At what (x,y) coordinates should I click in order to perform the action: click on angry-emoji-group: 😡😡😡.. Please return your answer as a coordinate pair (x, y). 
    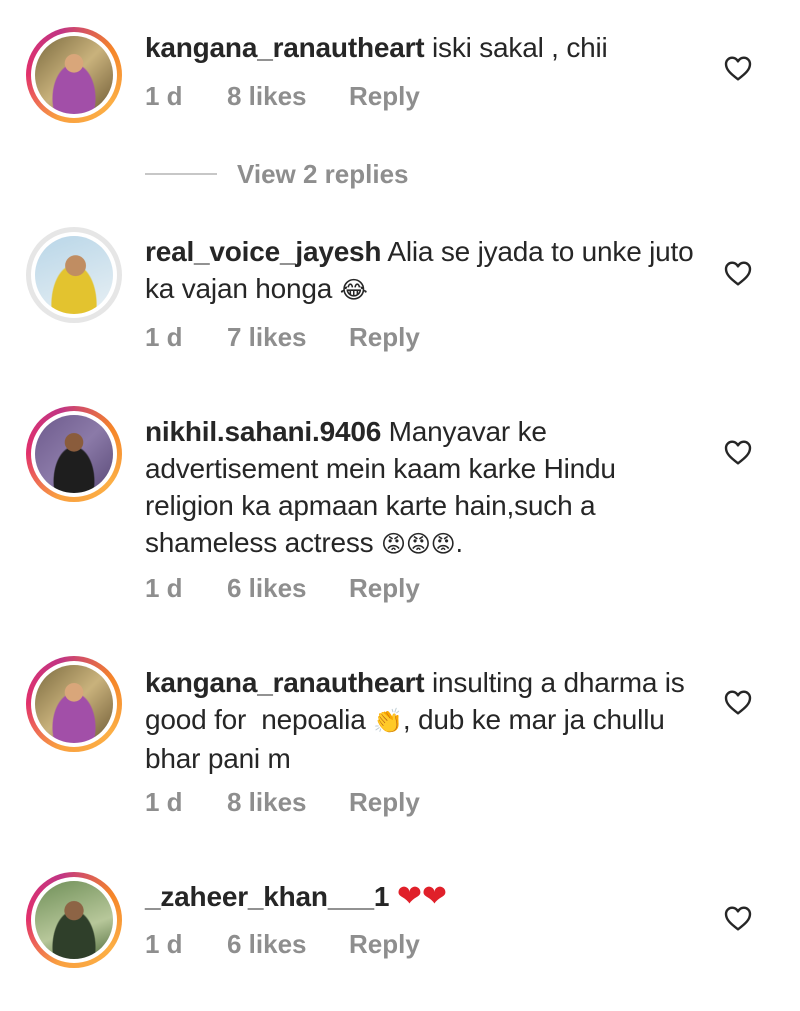
    Looking at the image, I should click on (422, 544).